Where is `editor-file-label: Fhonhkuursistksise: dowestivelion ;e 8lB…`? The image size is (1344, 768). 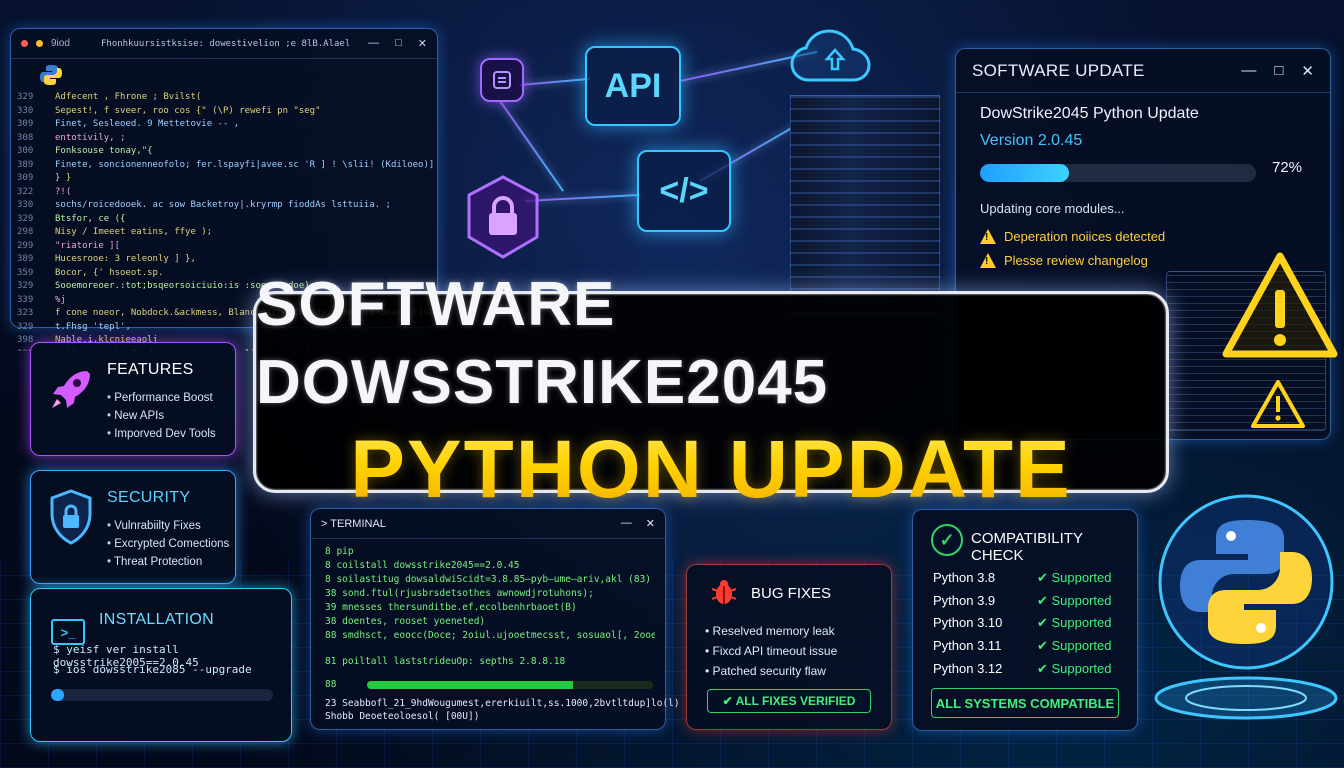 editor-file-label: Fhonhkuursistksise: dowestivelion ;e 8lB… is located at coordinates (226, 44).